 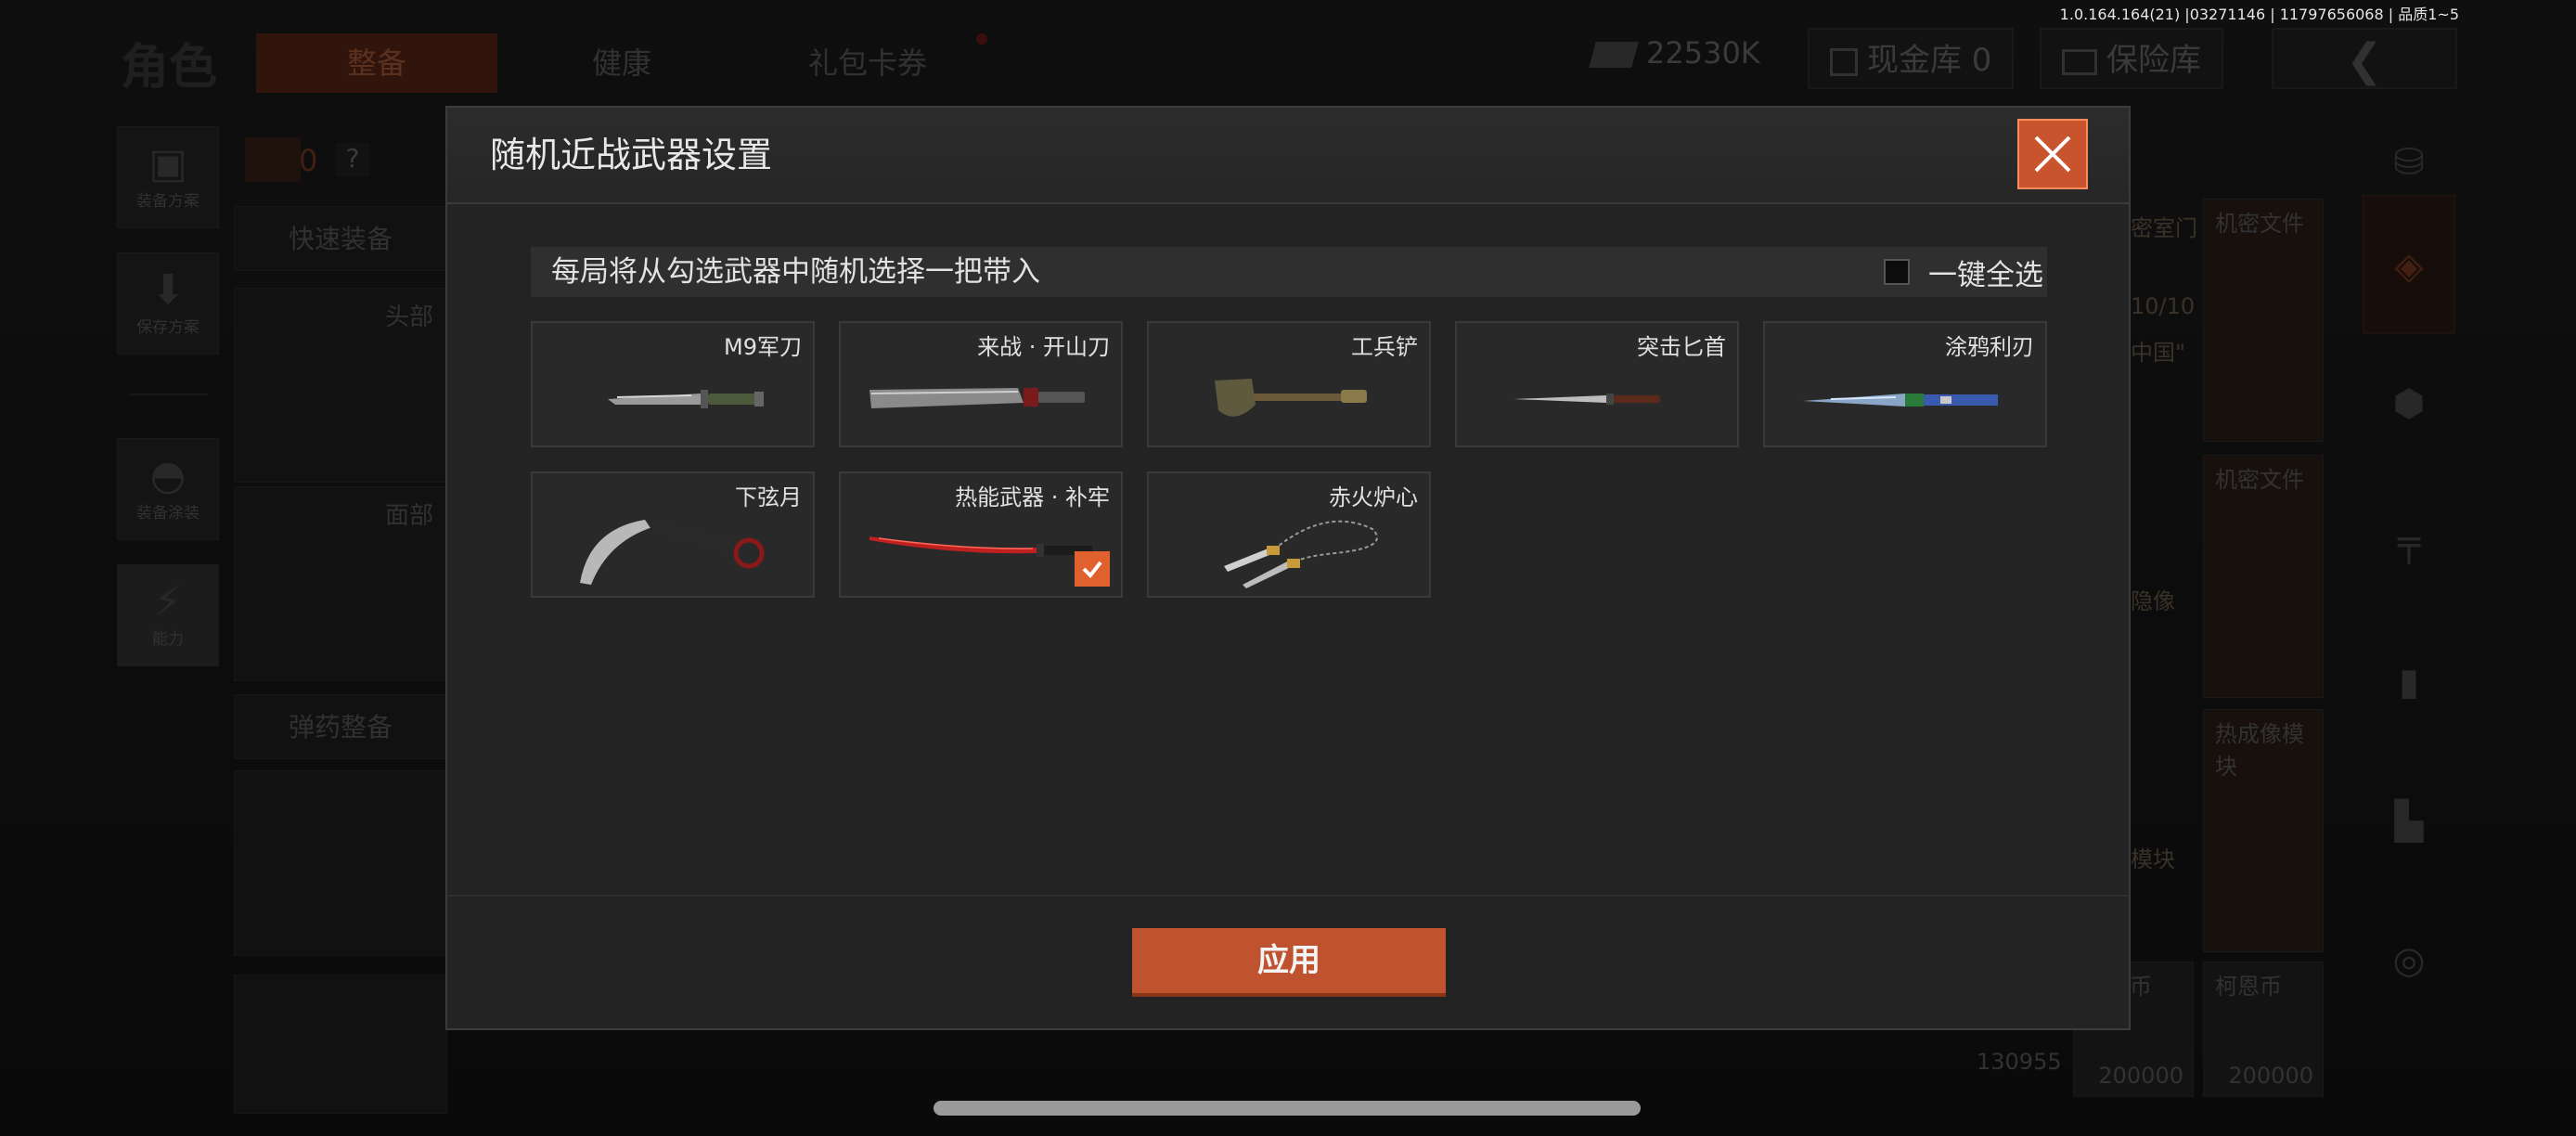 I want to click on dialog-header: 随机近战武器设置, so click(x=1288, y=156).